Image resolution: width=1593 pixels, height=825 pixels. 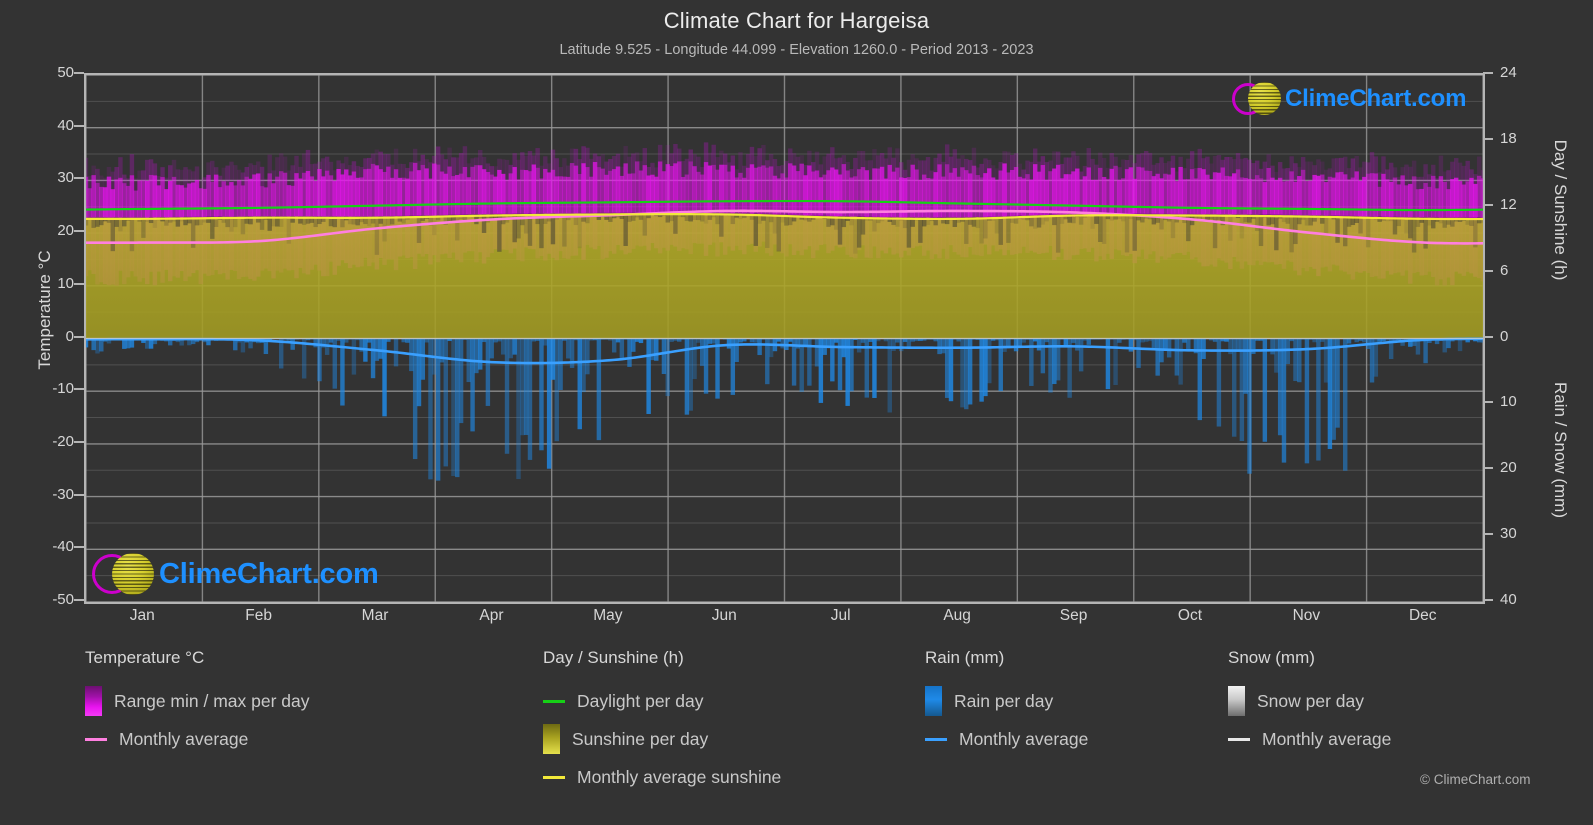 I want to click on legend-heading: Temperature °C, so click(x=145, y=657).